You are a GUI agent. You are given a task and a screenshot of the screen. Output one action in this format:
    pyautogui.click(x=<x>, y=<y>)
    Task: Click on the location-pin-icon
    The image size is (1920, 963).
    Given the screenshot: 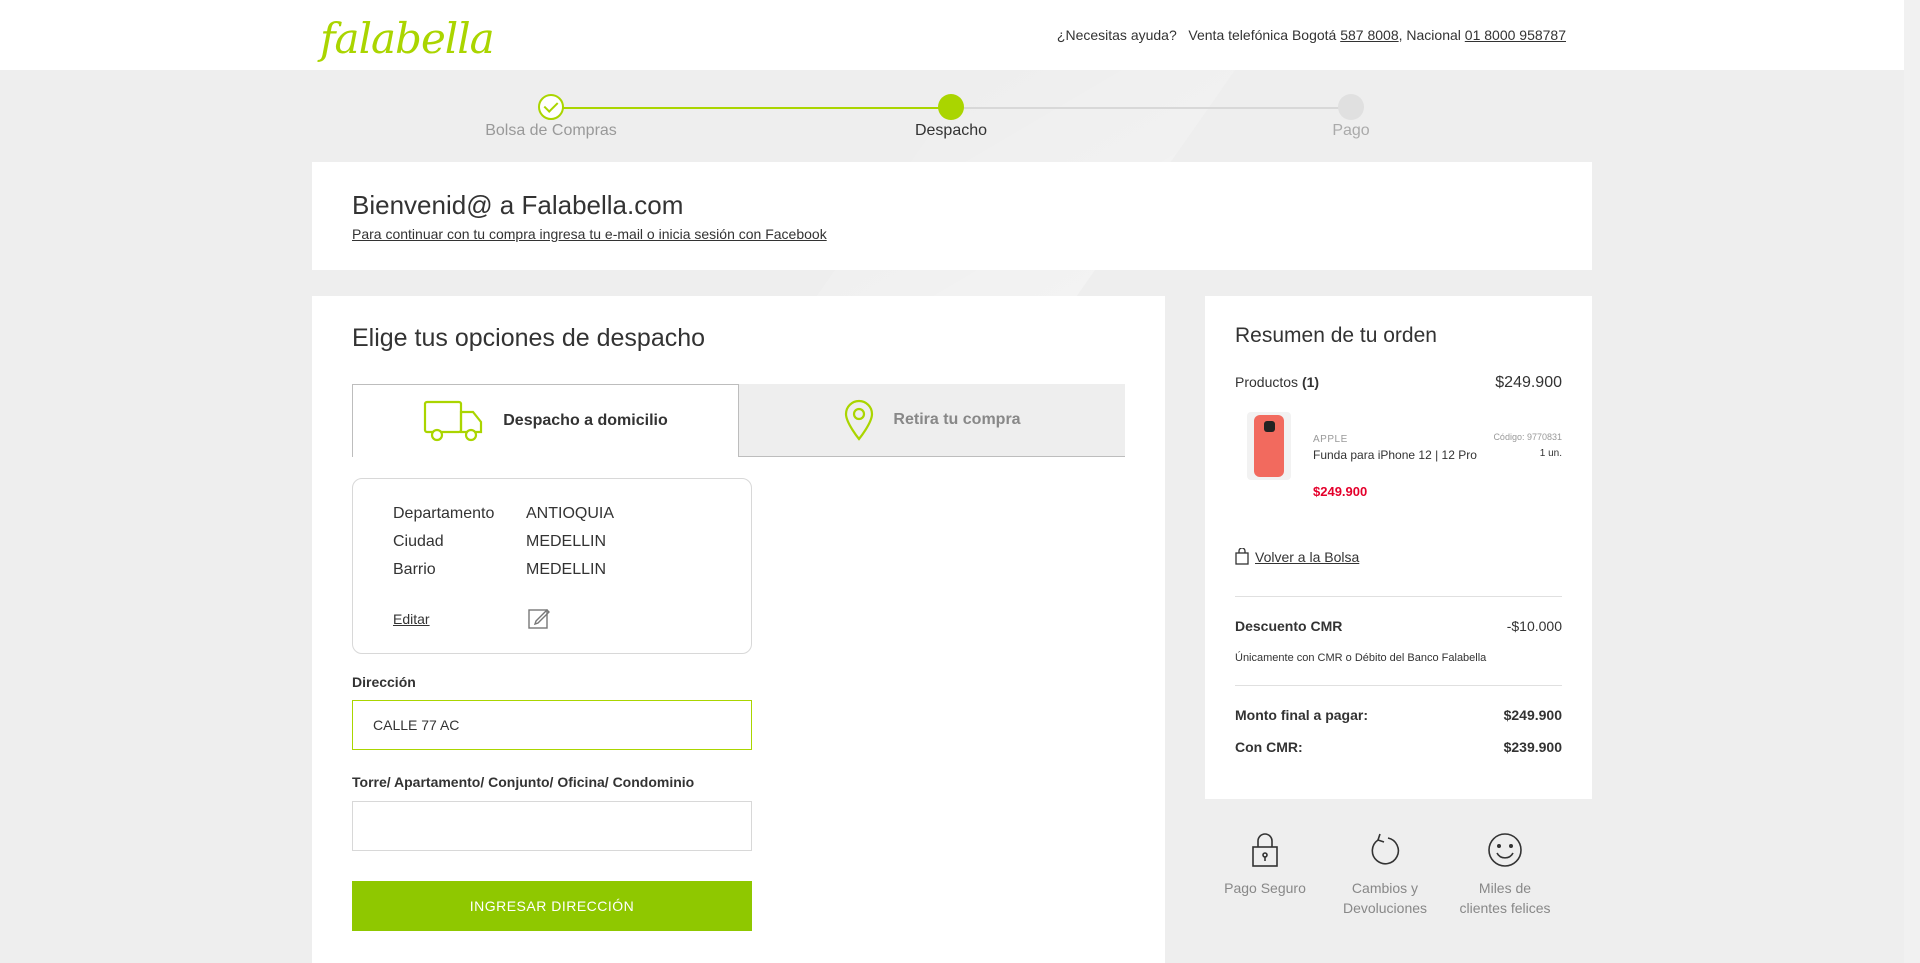 What is the action you would take?
    pyautogui.click(x=859, y=420)
    